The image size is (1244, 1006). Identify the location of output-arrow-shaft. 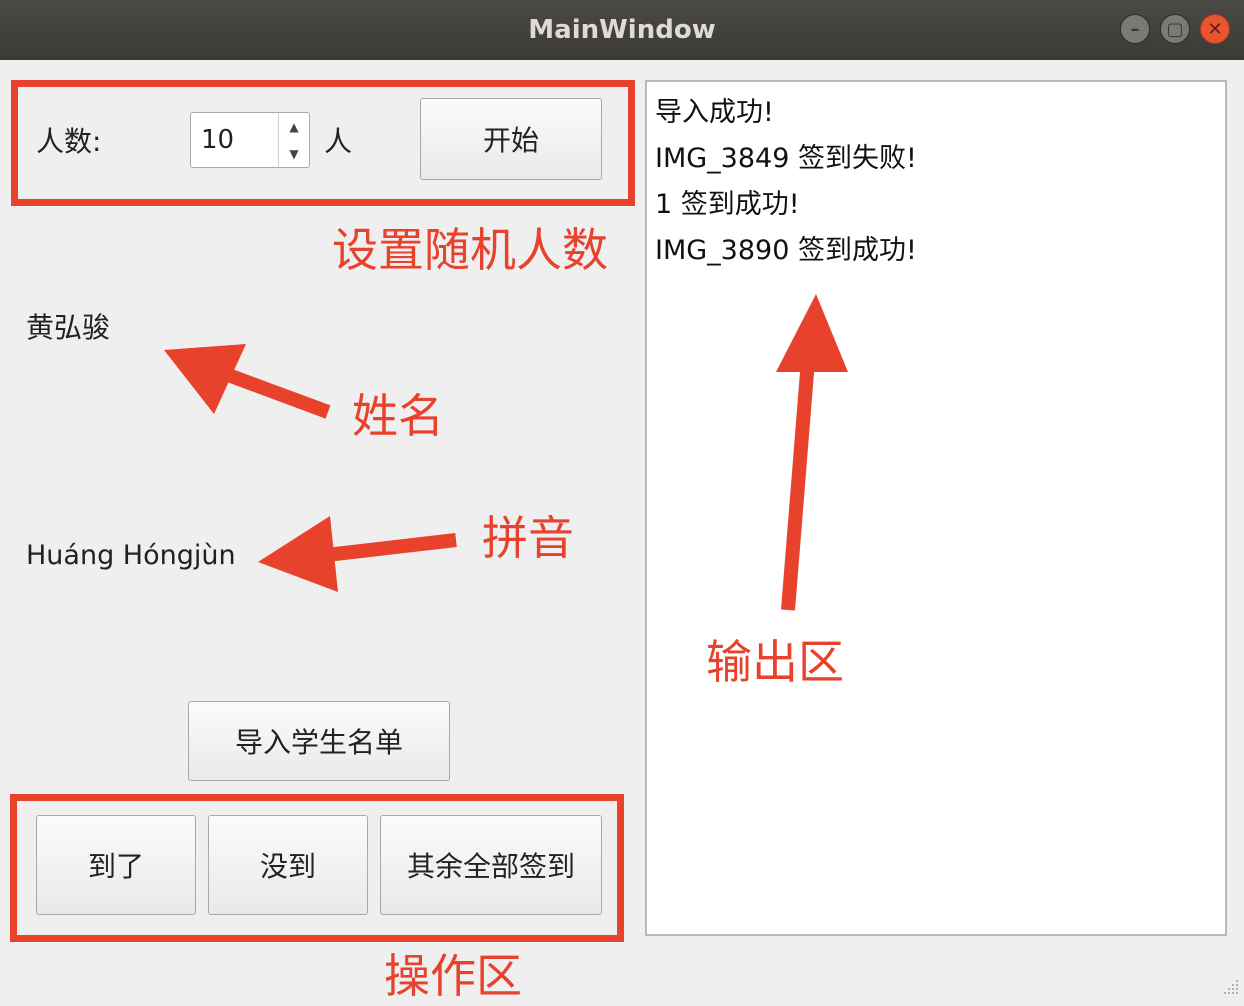
(798, 485).